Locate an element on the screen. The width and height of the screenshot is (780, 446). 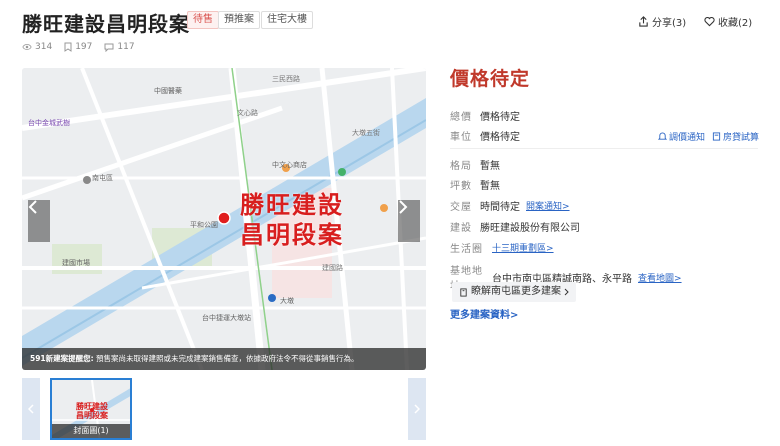
price-notify-link: 調價通知 is located at coordinates (681, 136).